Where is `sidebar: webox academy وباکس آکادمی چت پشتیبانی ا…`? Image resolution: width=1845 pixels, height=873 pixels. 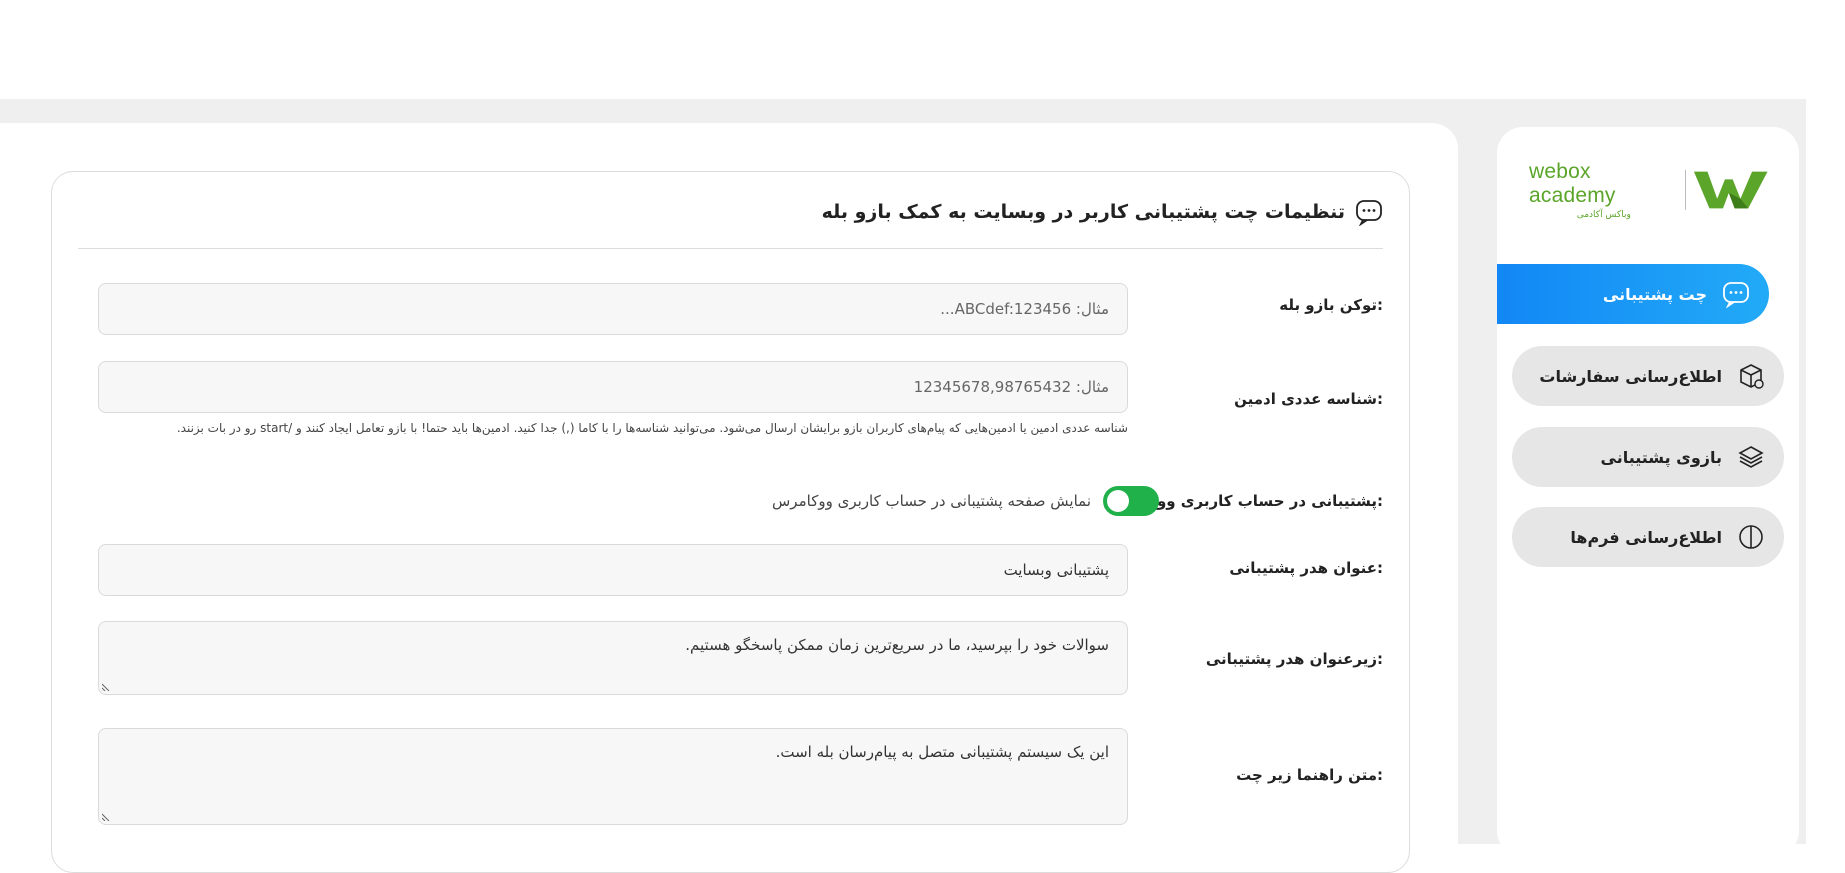 sidebar: webox academy وباکس آکادمی چت پشتیبانی ا… is located at coordinates (1648, 492).